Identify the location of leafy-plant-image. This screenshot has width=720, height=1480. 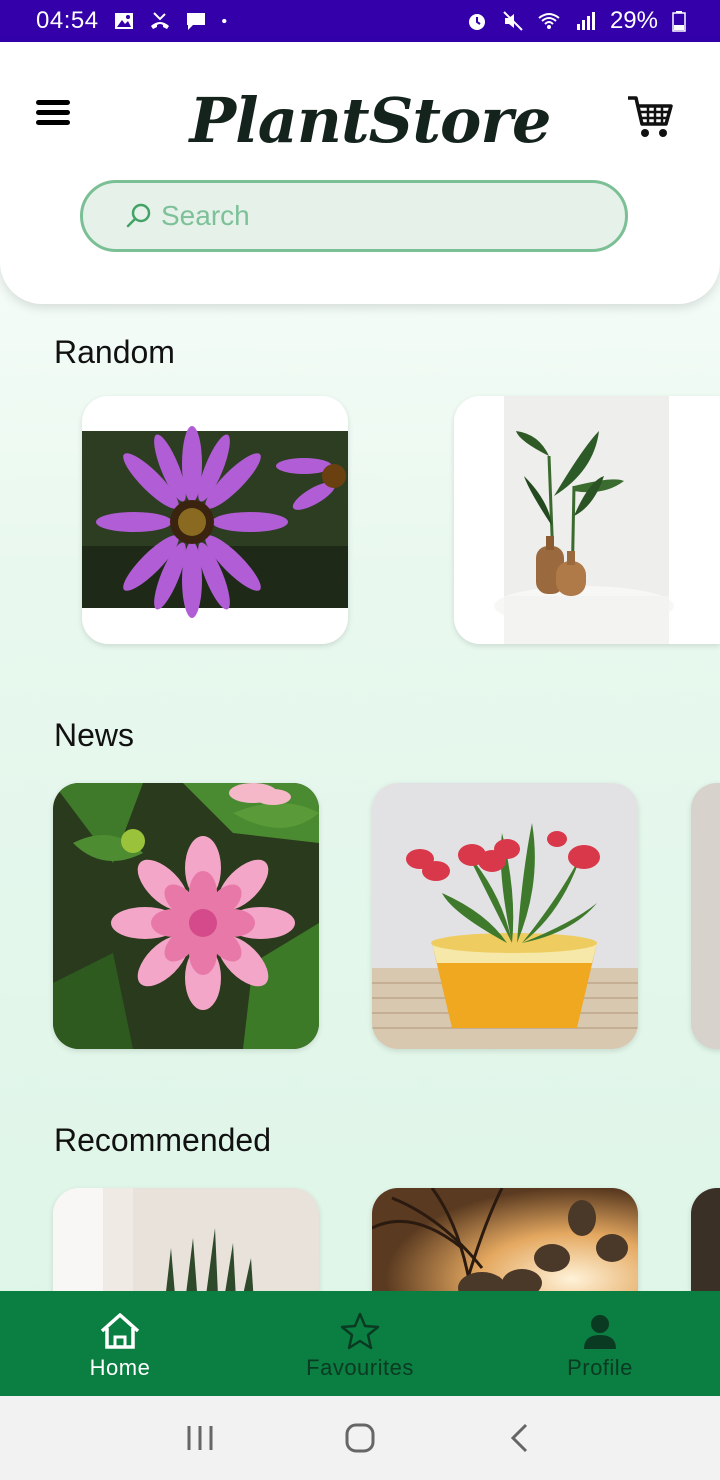
(587, 520).